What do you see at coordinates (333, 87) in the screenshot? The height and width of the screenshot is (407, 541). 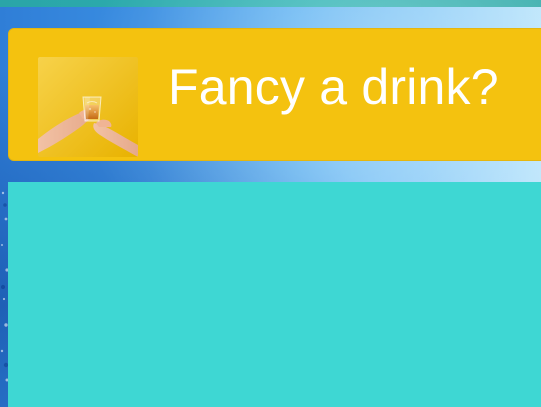 I see `page-title: Fancy a drink?` at bounding box center [333, 87].